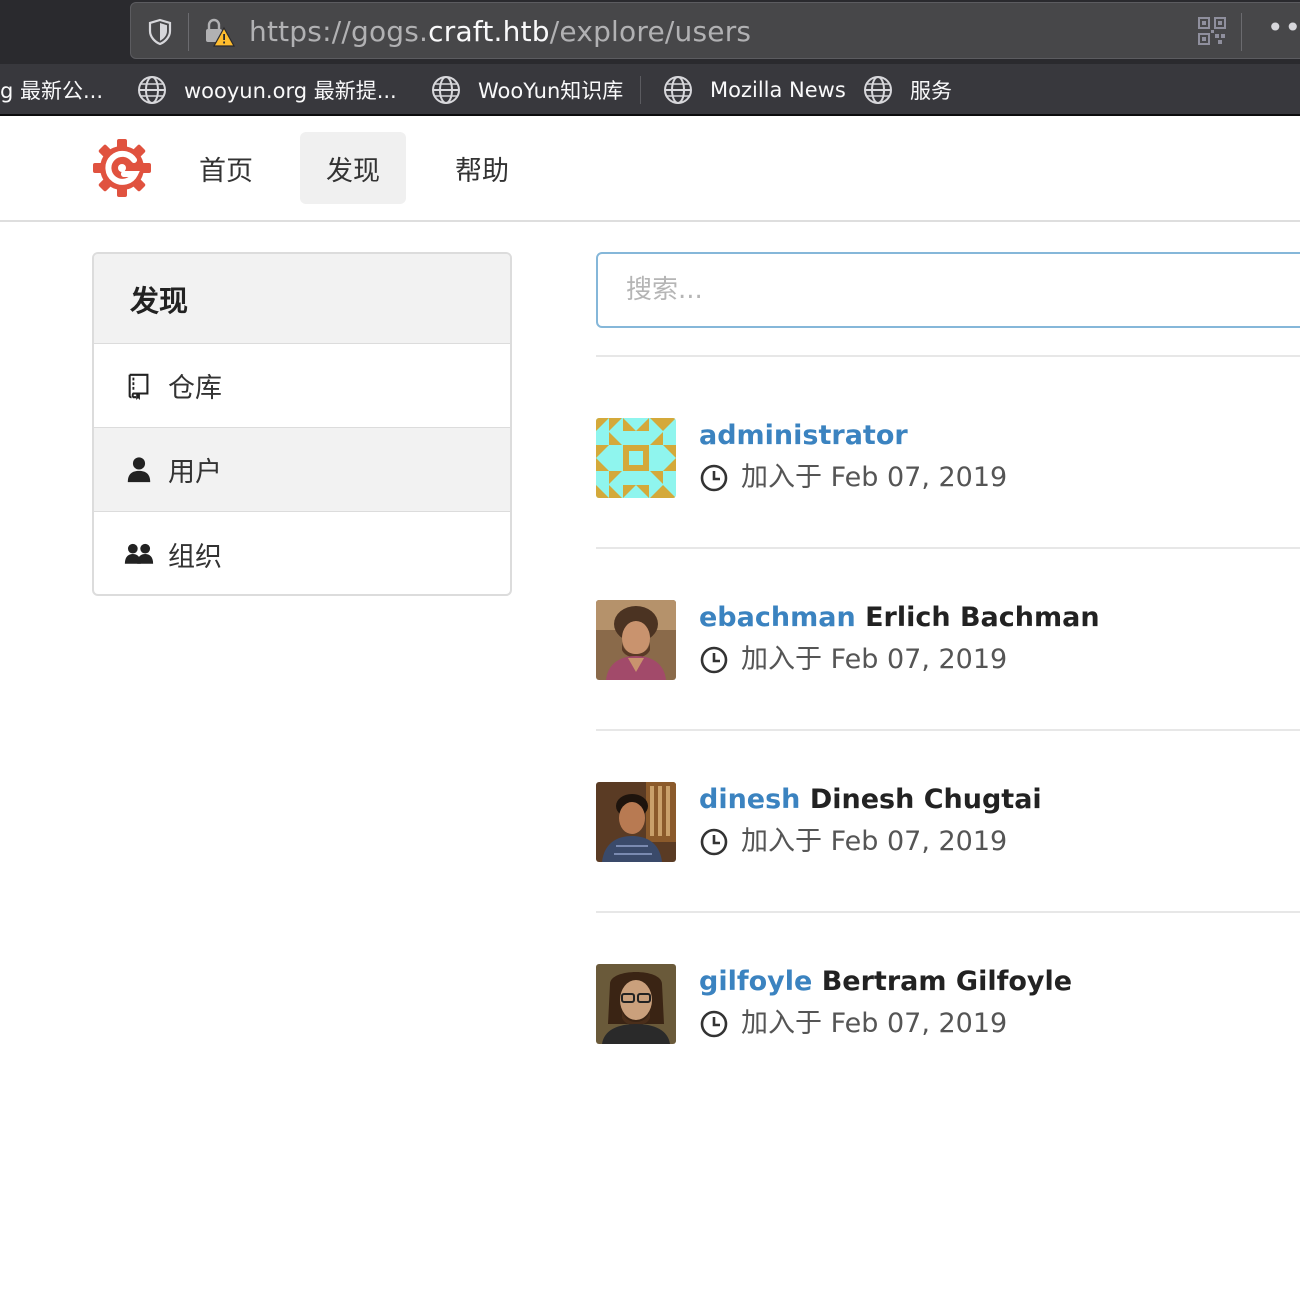  I want to click on user-name-line: ebachman Erlich Bachman, so click(899, 618).